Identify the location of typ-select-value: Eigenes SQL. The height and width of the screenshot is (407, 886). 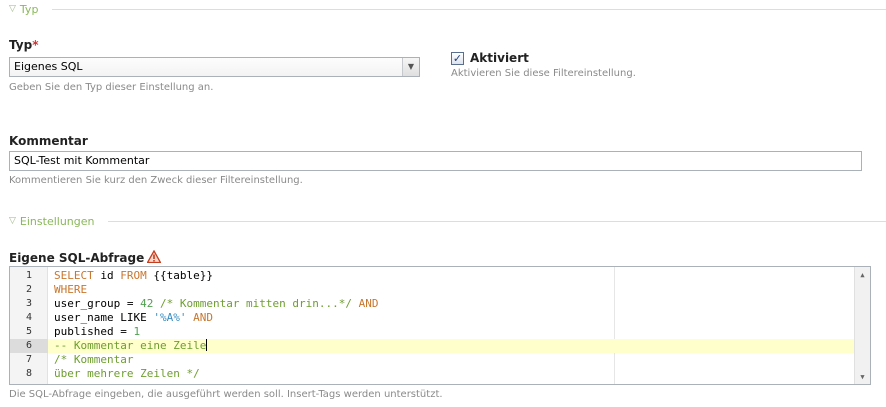
(48, 66).